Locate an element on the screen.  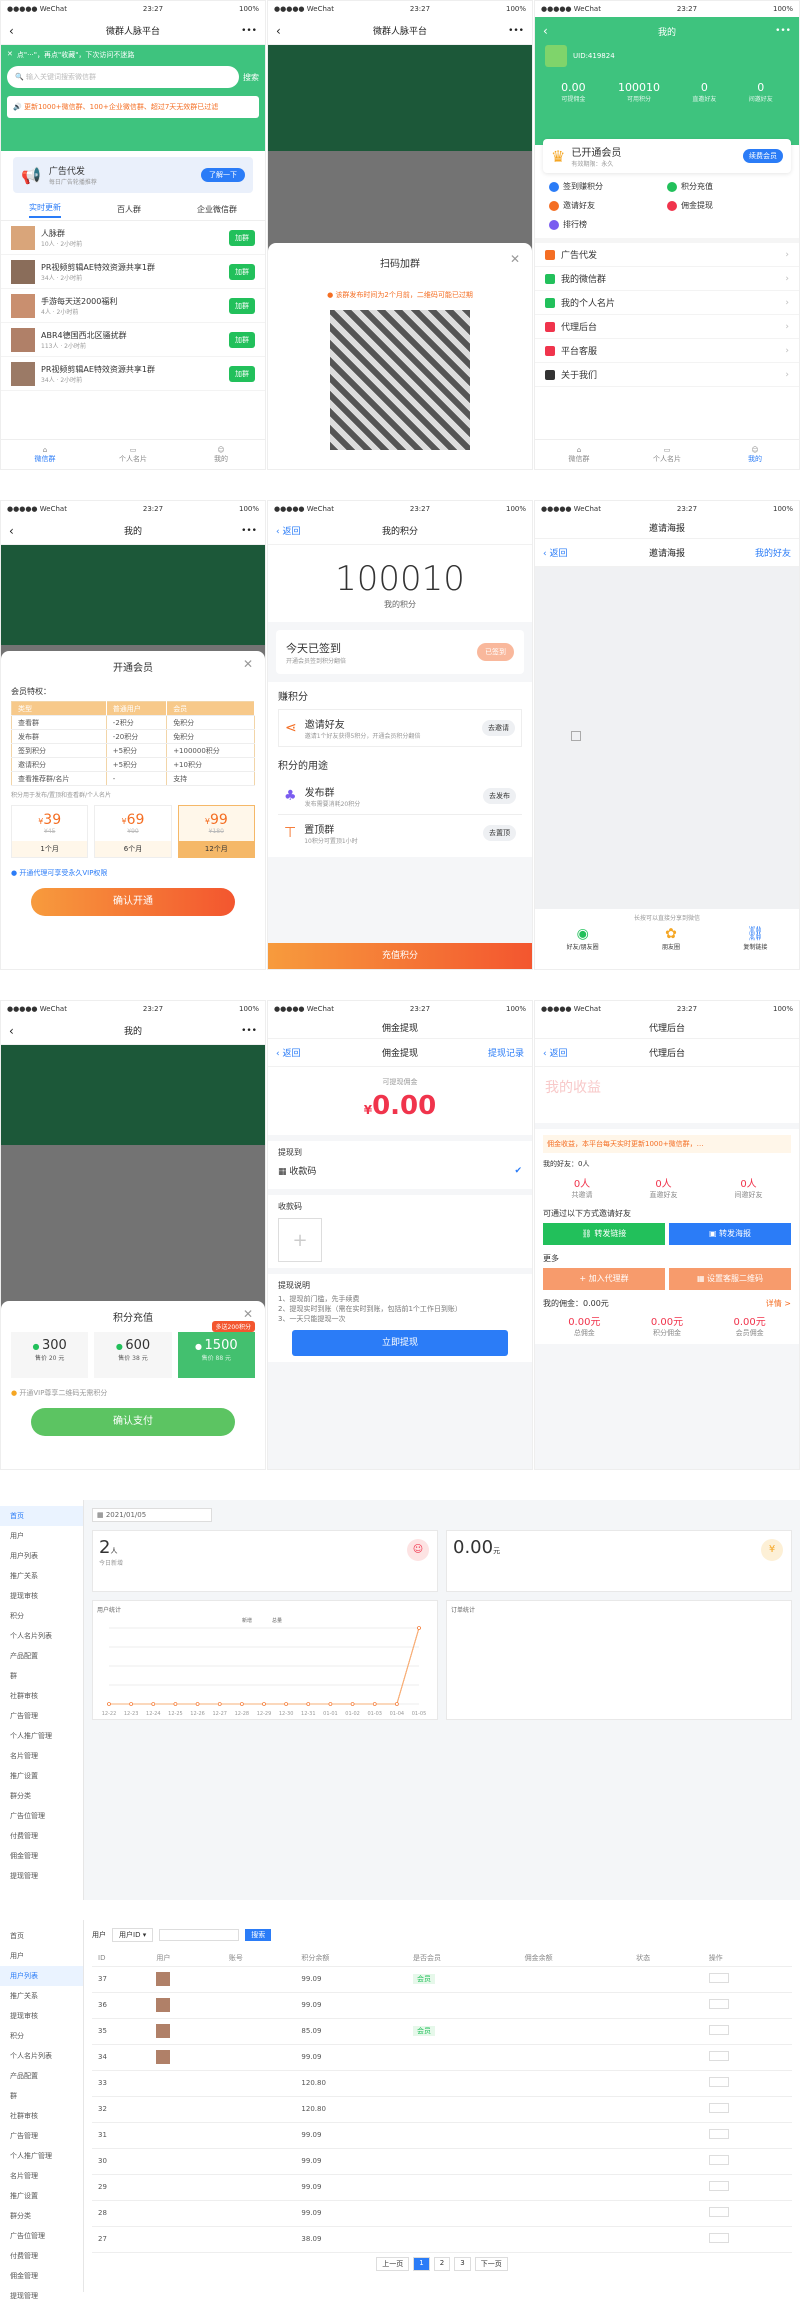
tab-mine: ☺ 我的 is located at coordinates (755, 454).